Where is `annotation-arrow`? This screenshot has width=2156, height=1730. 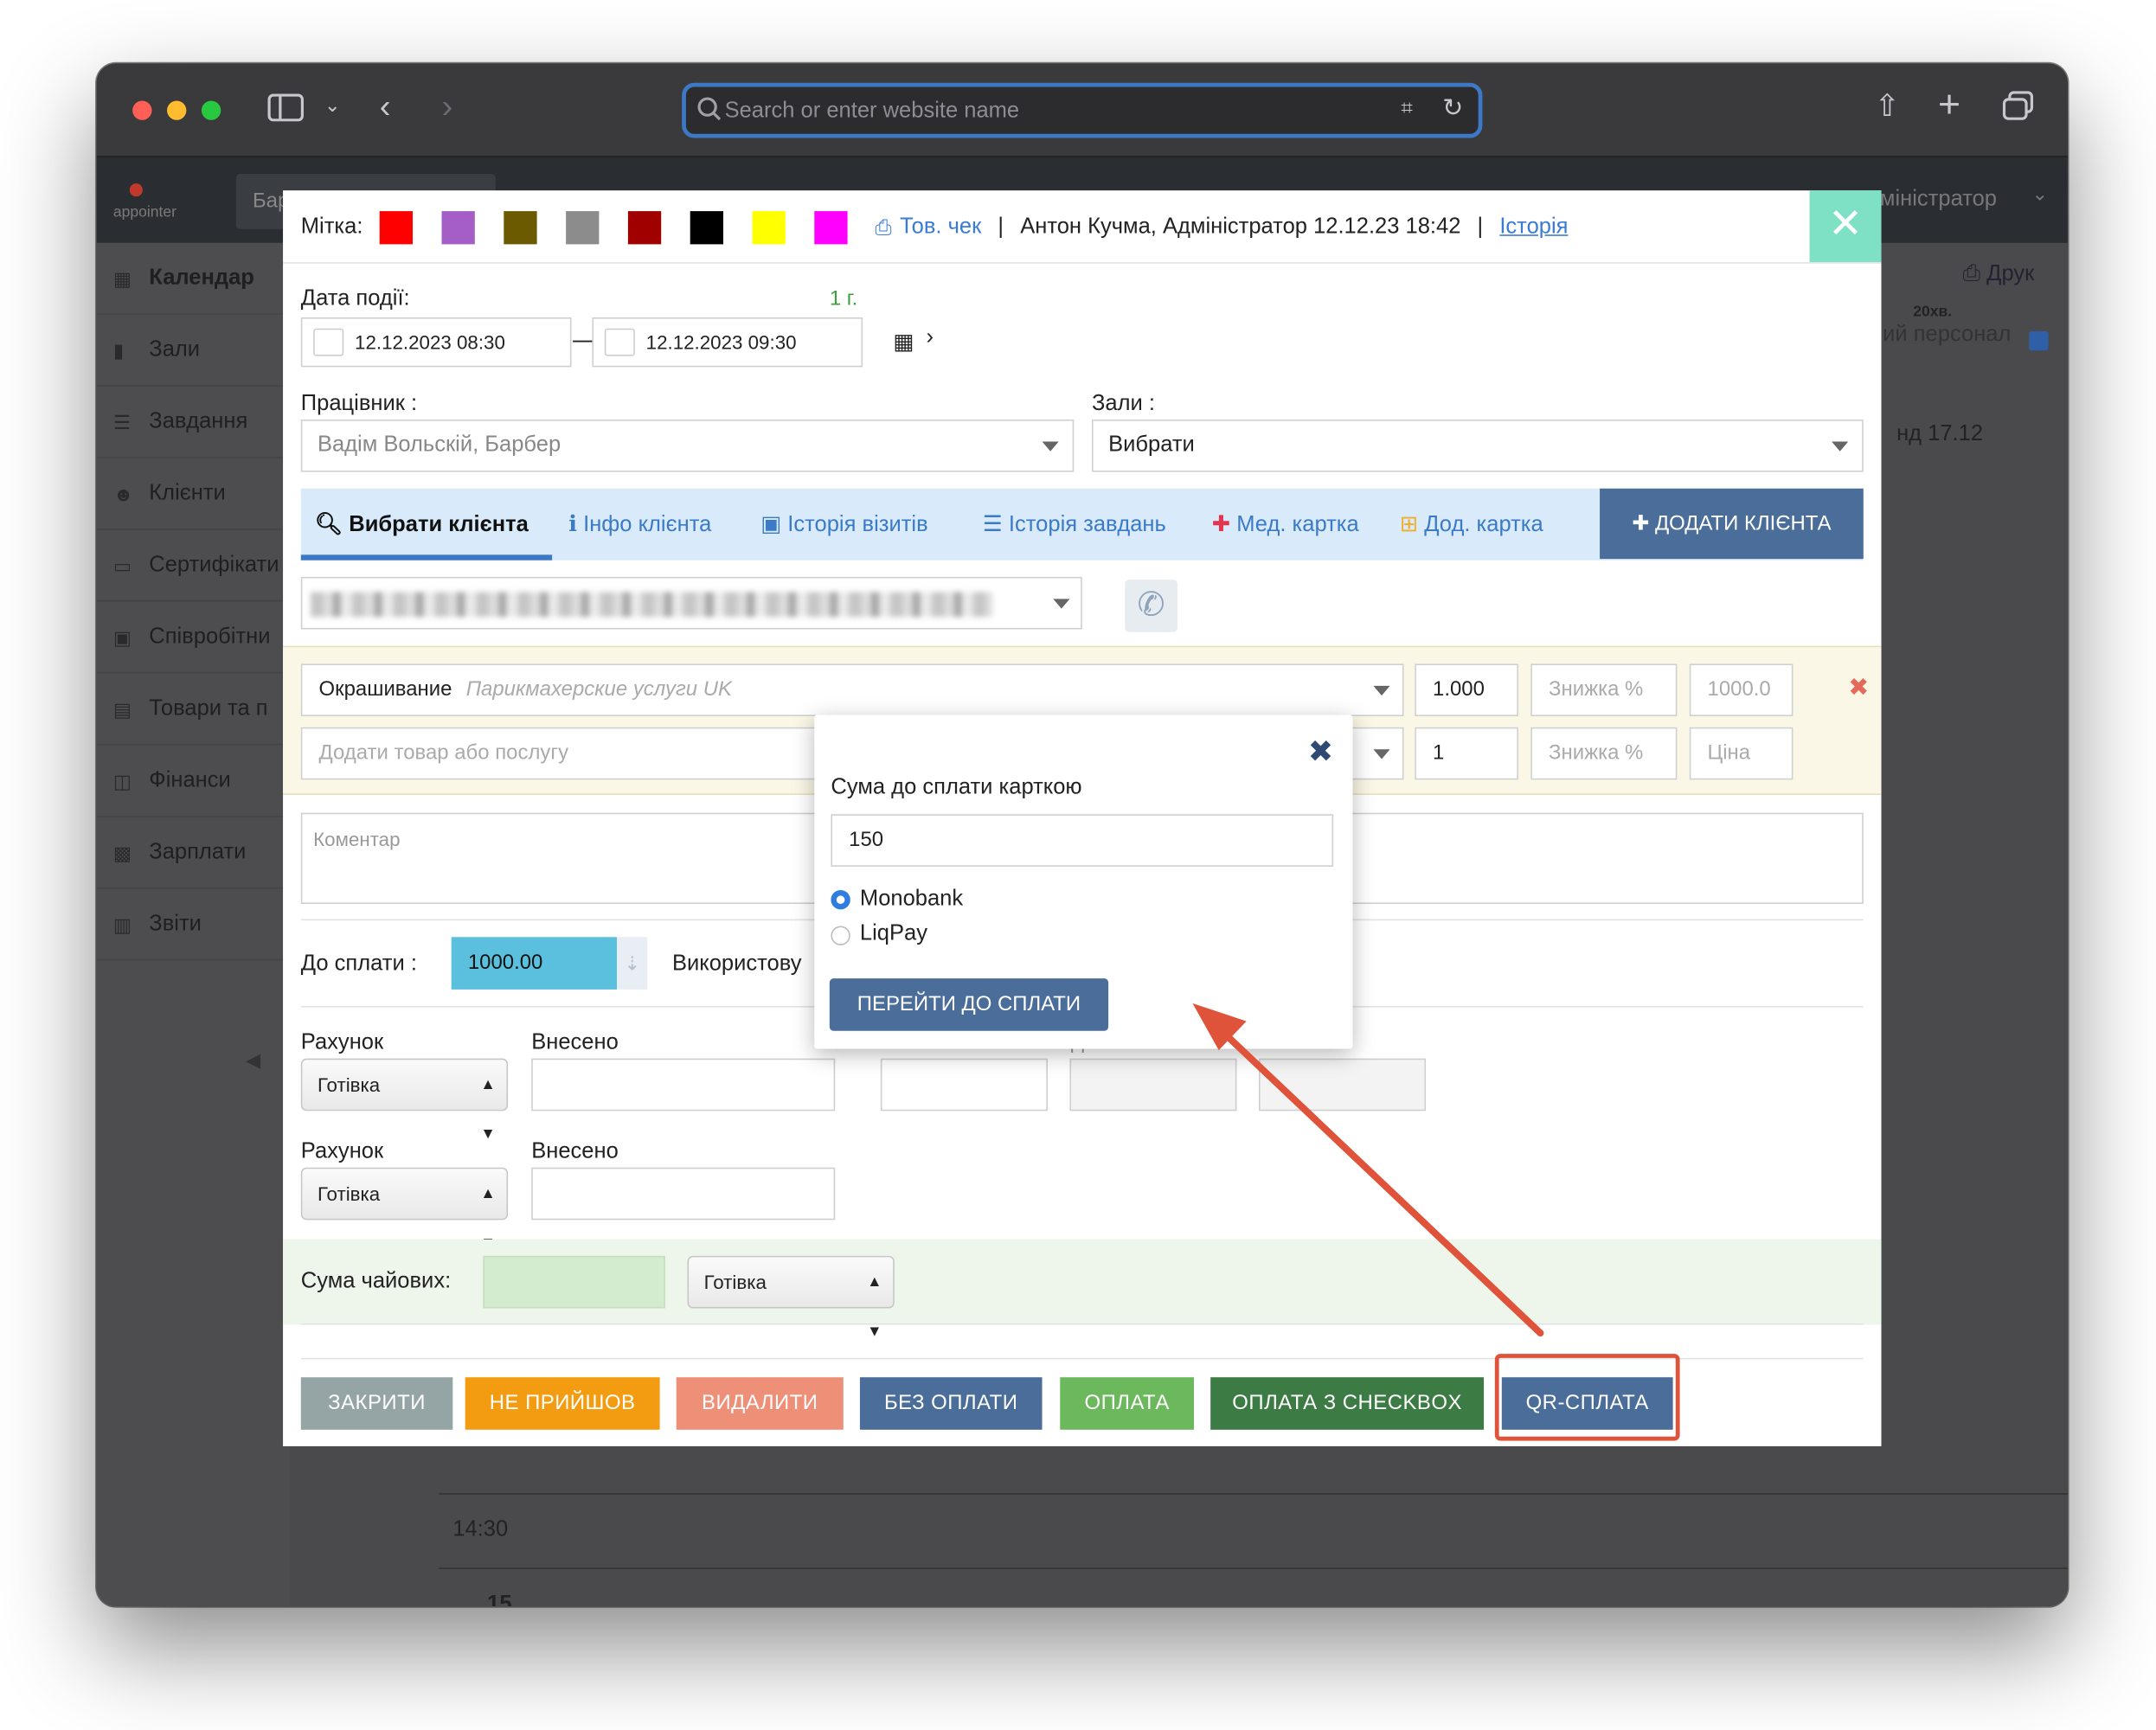 annotation-arrow is located at coordinates (1368, 1170).